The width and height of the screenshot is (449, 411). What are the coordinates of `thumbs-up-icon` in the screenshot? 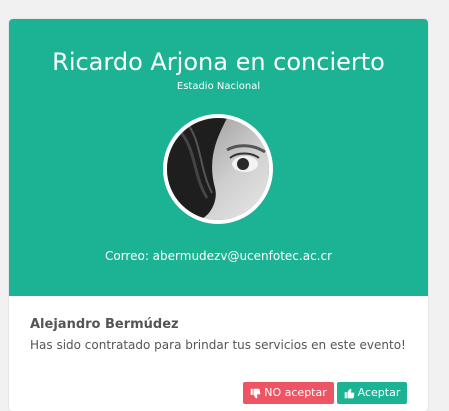 It's located at (349, 393).